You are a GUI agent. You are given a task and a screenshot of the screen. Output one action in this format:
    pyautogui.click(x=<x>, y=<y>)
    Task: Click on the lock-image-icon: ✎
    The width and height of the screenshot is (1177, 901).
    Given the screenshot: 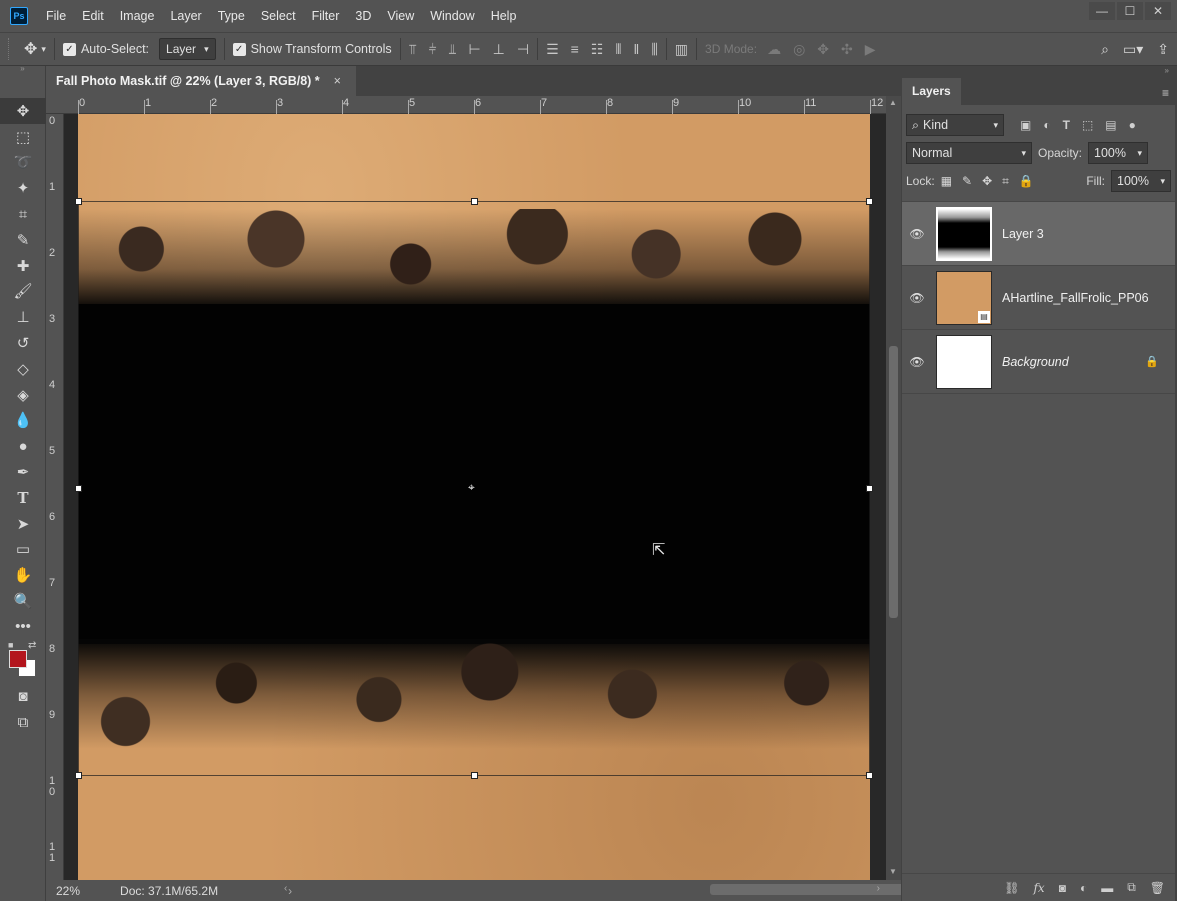 What is the action you would take?
    pyautogui.click(x=967, y=181)
    